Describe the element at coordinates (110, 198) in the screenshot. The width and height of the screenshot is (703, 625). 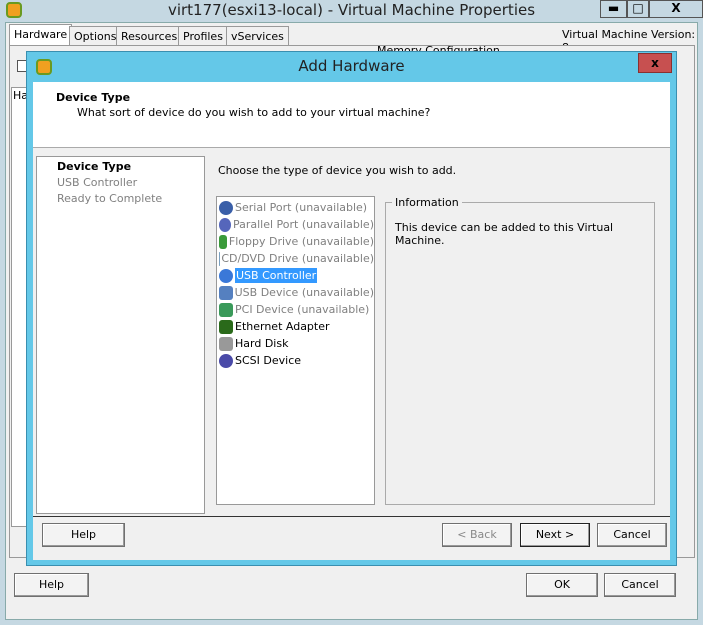
I see `step-ready: Ready to Complete` at that location.